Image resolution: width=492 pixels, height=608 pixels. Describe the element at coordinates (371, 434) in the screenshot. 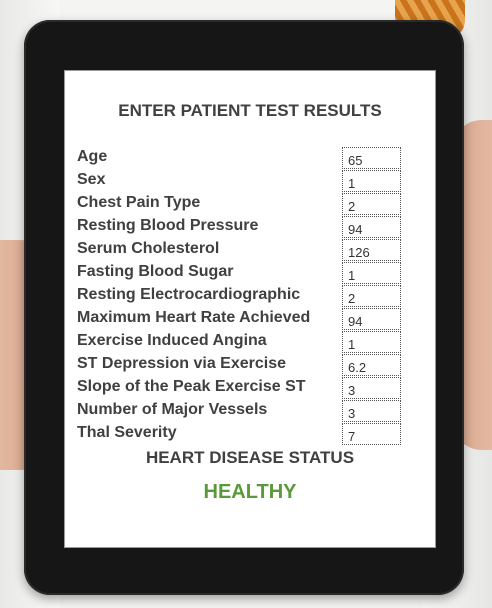

I see `thal-severity-input: 7` at that location.